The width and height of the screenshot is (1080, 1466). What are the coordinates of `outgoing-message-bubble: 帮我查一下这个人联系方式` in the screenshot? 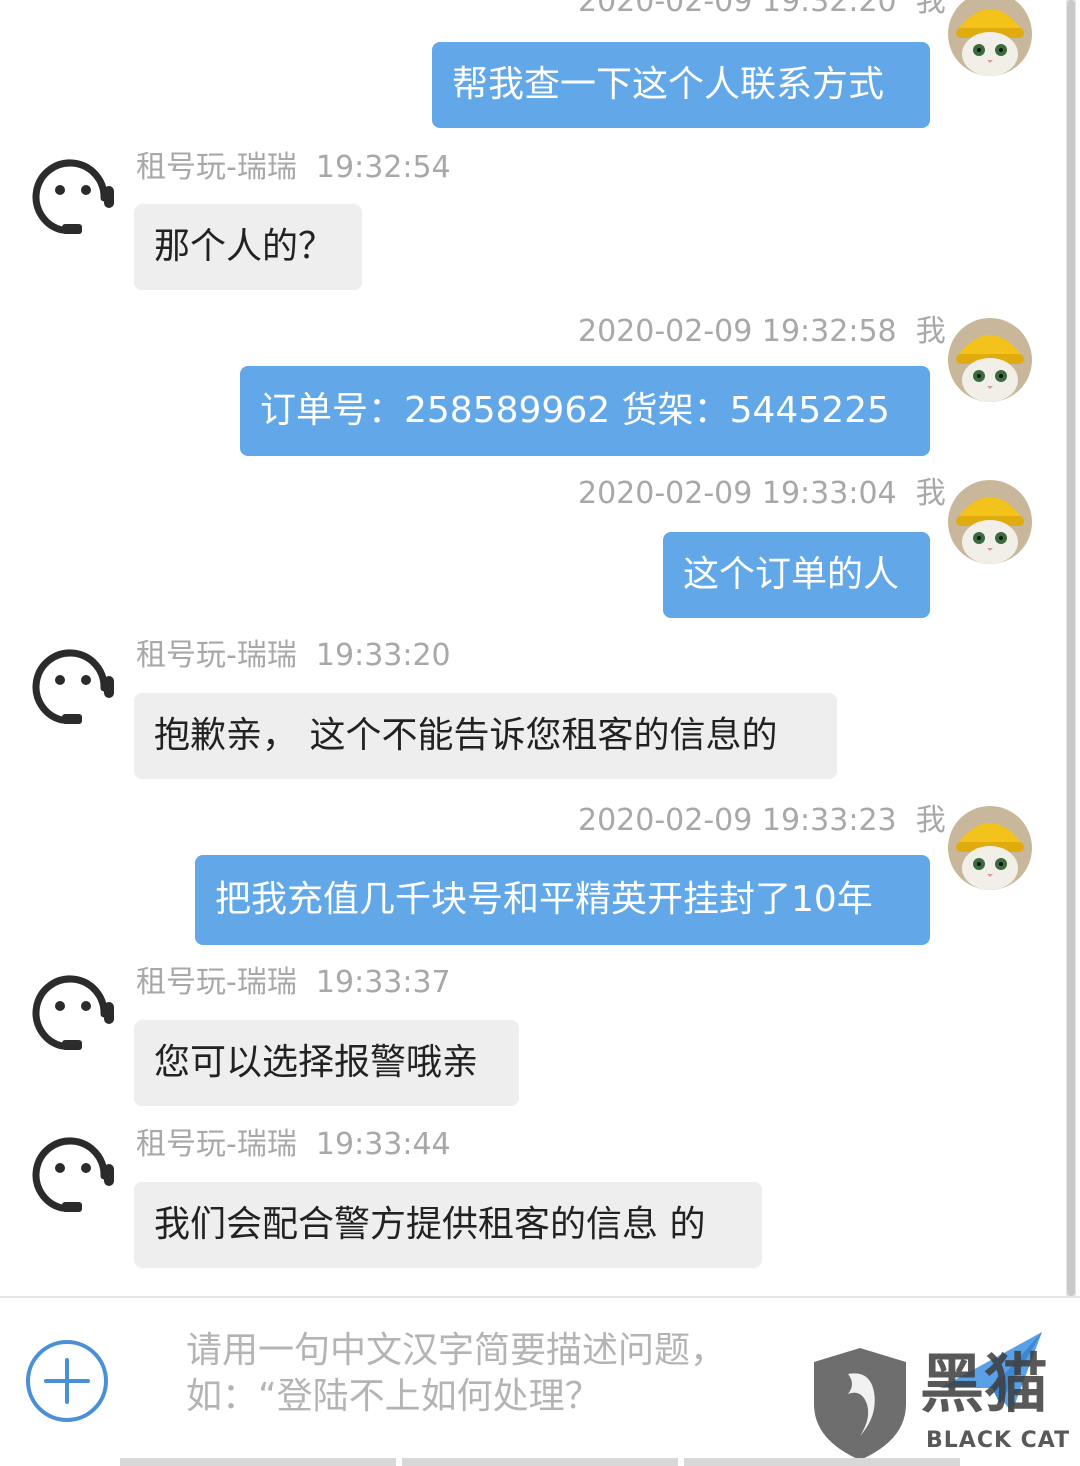 It's located at (681, 85).